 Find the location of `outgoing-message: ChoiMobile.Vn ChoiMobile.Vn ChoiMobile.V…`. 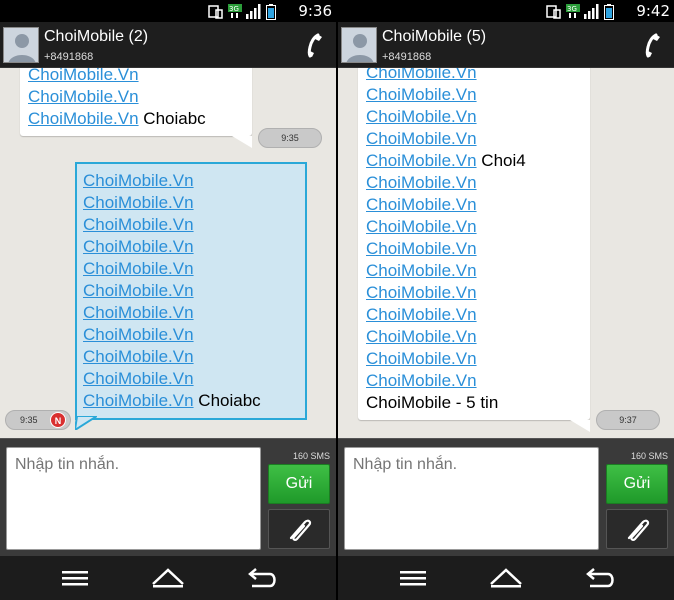

outgoing-message: ChoiMobile.Vn ChoiMobile.Vn ChoiMobile.V… is located at coordinates (191, 291).